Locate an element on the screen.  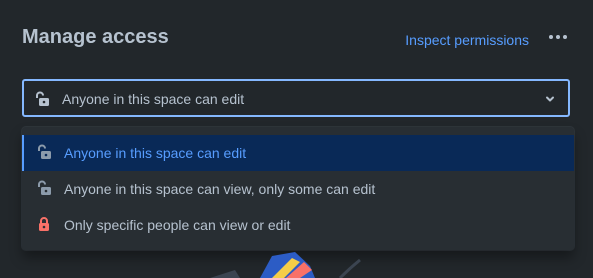
inspect-permissions-link: Inspect permissions is located at coordinates (467, 40).